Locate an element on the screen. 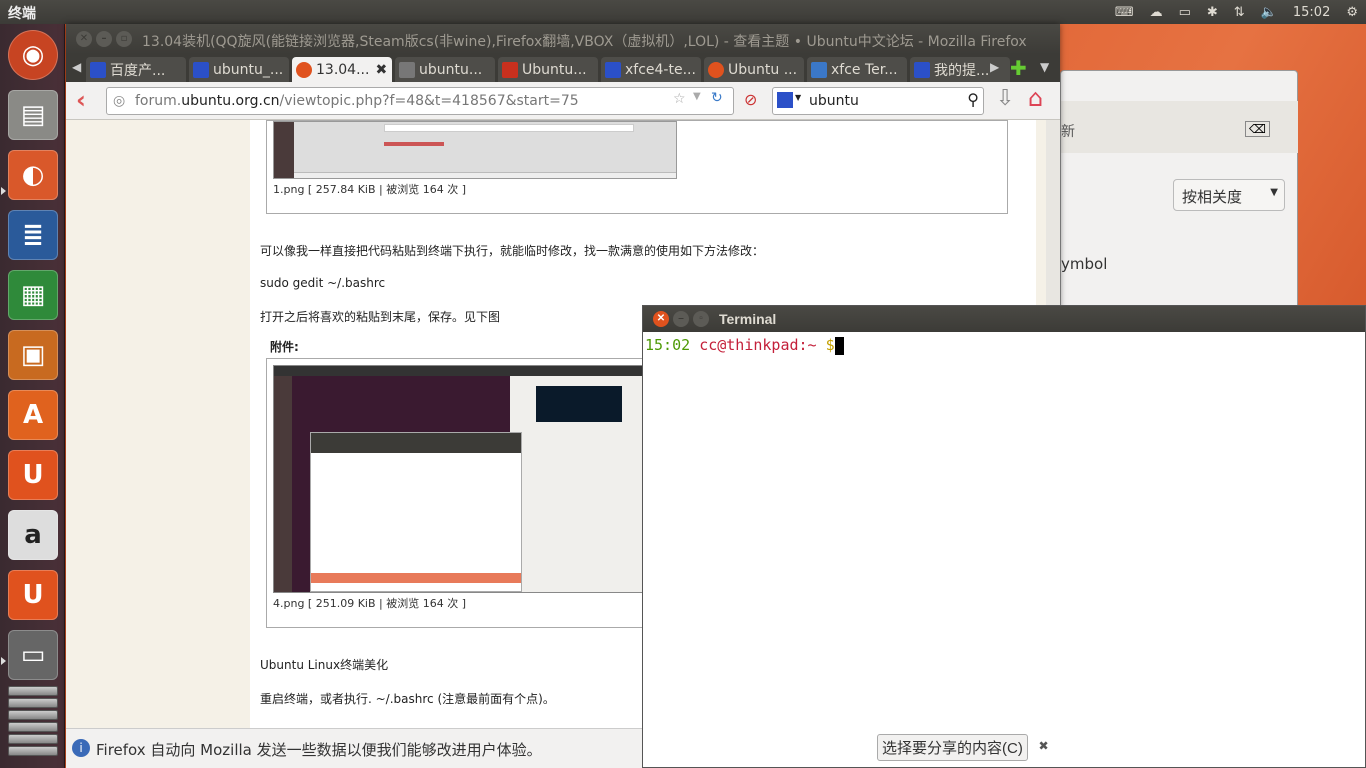 This screenshot has height=768, width=1366. baidu-engine-icon is located at coordinates (785, 100).